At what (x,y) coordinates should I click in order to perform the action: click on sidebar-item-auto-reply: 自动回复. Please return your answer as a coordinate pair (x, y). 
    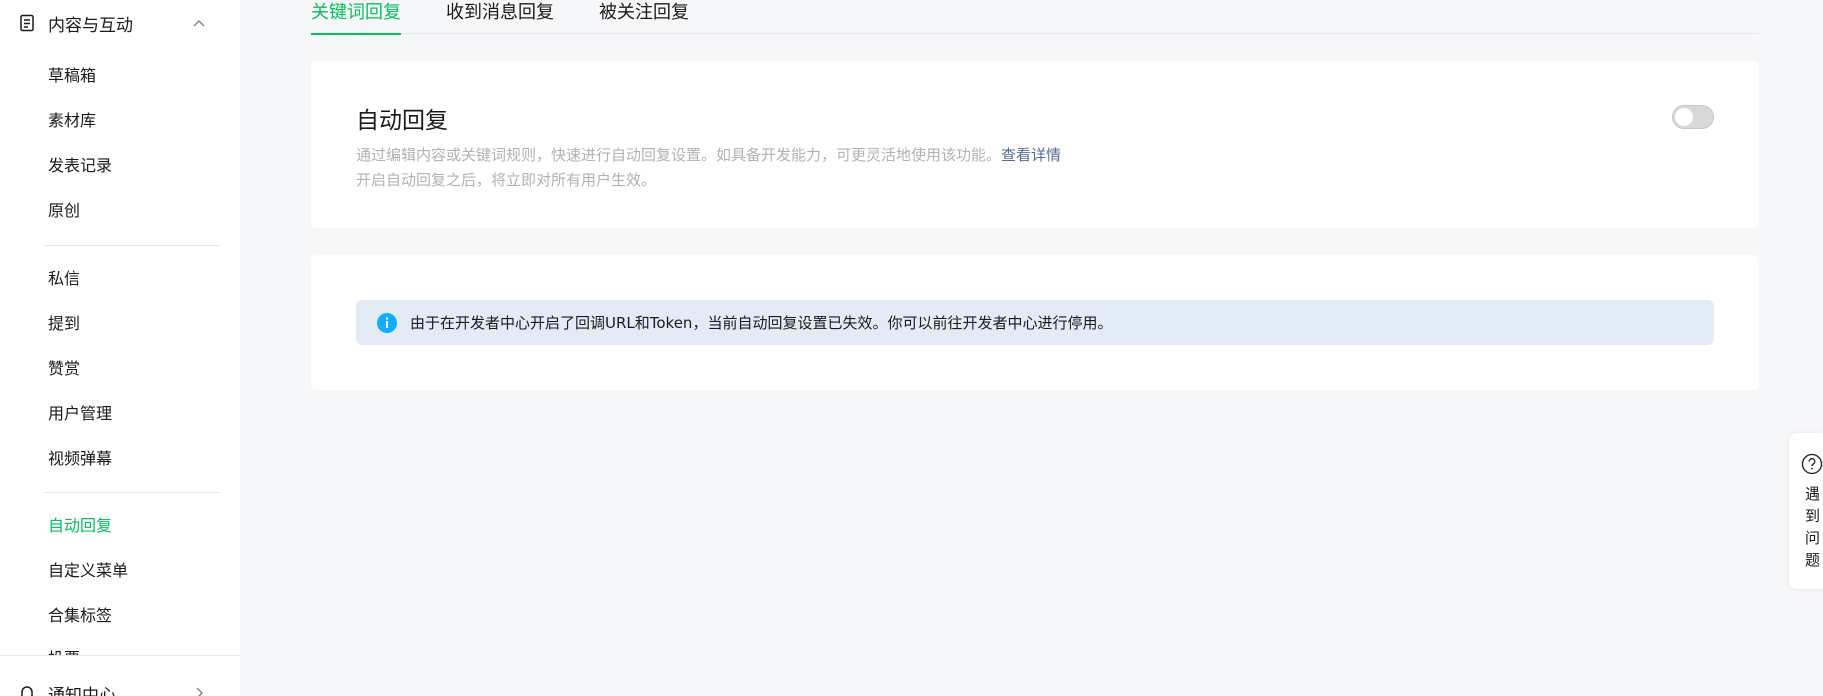
    Looking at the image, I should click on (80, 526).